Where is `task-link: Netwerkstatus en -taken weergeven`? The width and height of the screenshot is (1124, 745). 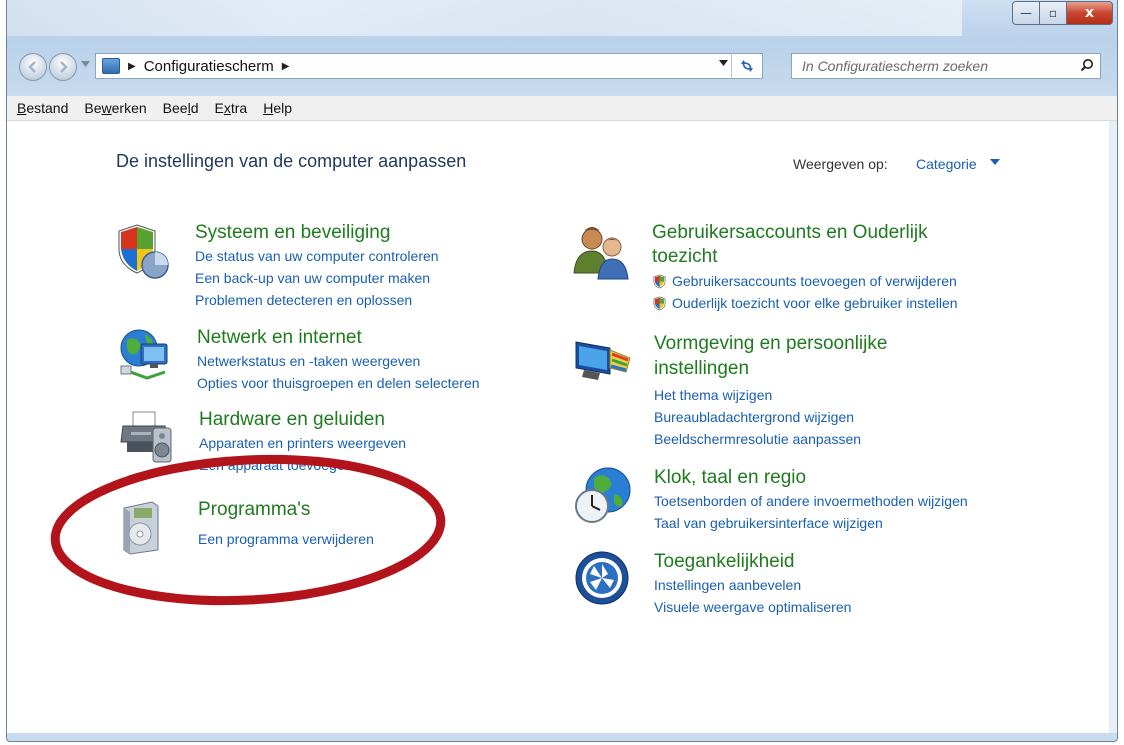
task-link: Netwerkstatus en -taken weergeven is located at coordinates (338, 361).